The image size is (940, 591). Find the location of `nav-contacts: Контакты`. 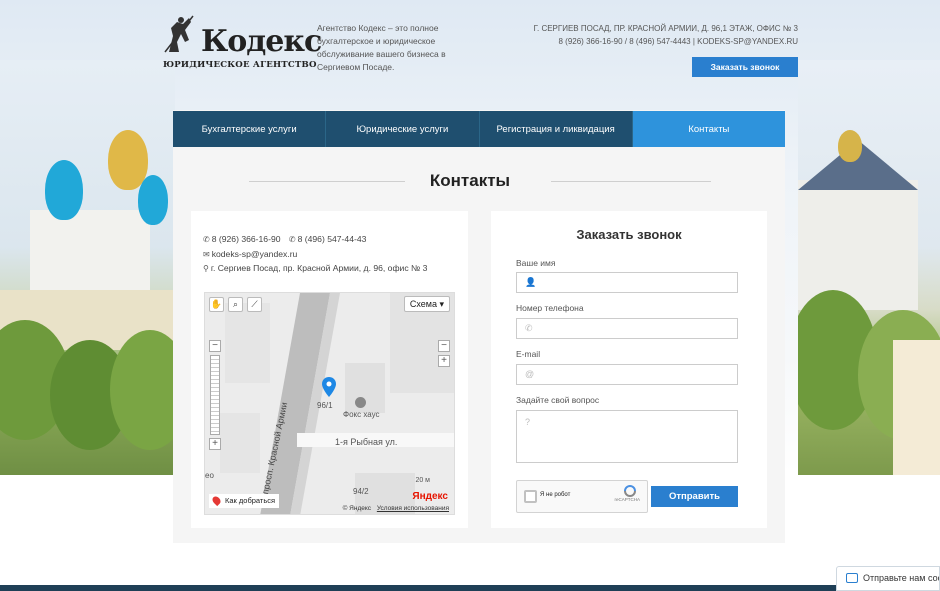

nav-contacts: Контакты is located at coordinates (708, 129).